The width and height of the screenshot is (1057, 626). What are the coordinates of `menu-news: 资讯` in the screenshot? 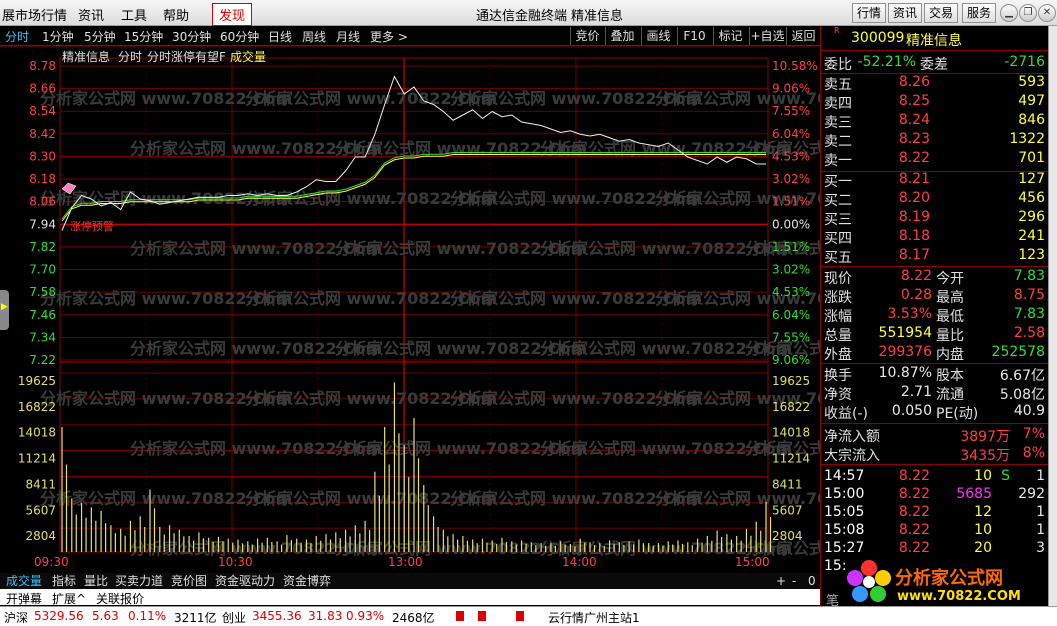 It's located at (91, 14).